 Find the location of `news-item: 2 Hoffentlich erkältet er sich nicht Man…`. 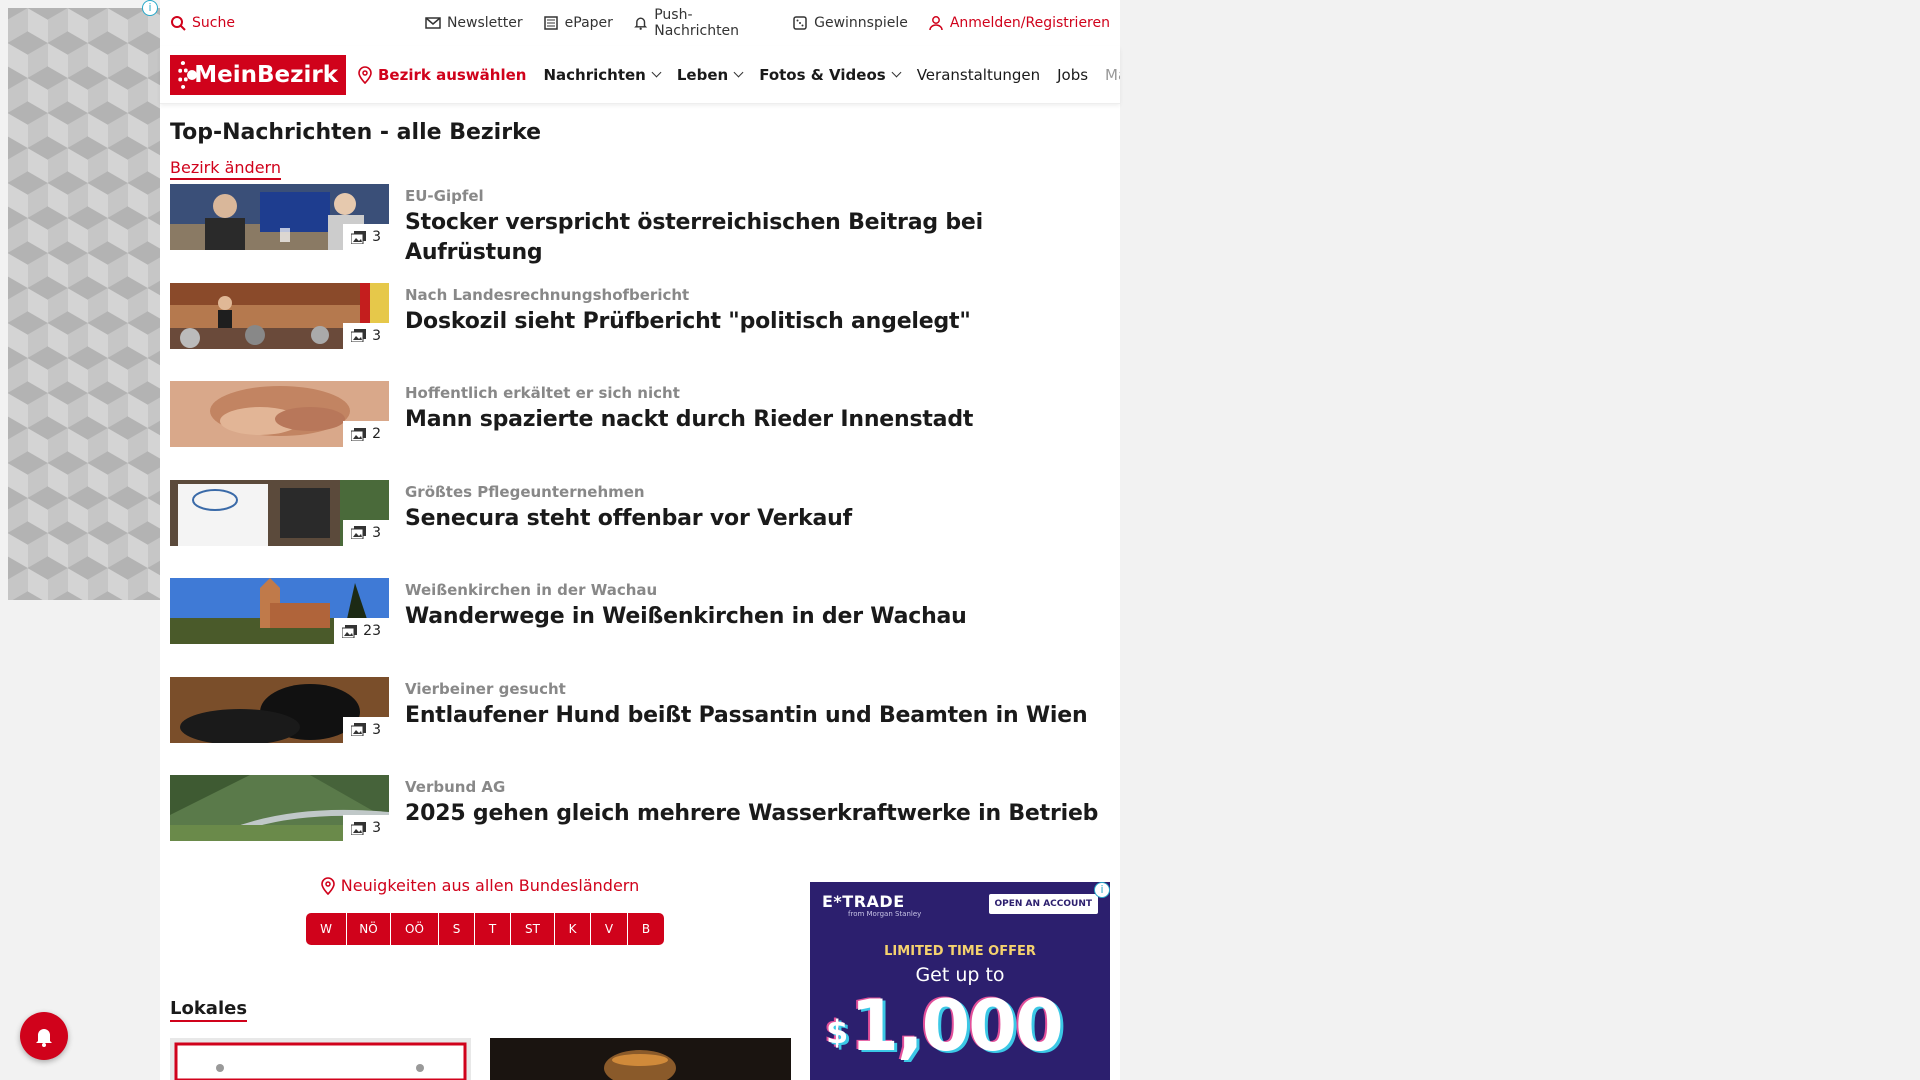

news-item: 2 Hoffentlich erkältet er sich nicht Man… is located at coordinates (640, 430).